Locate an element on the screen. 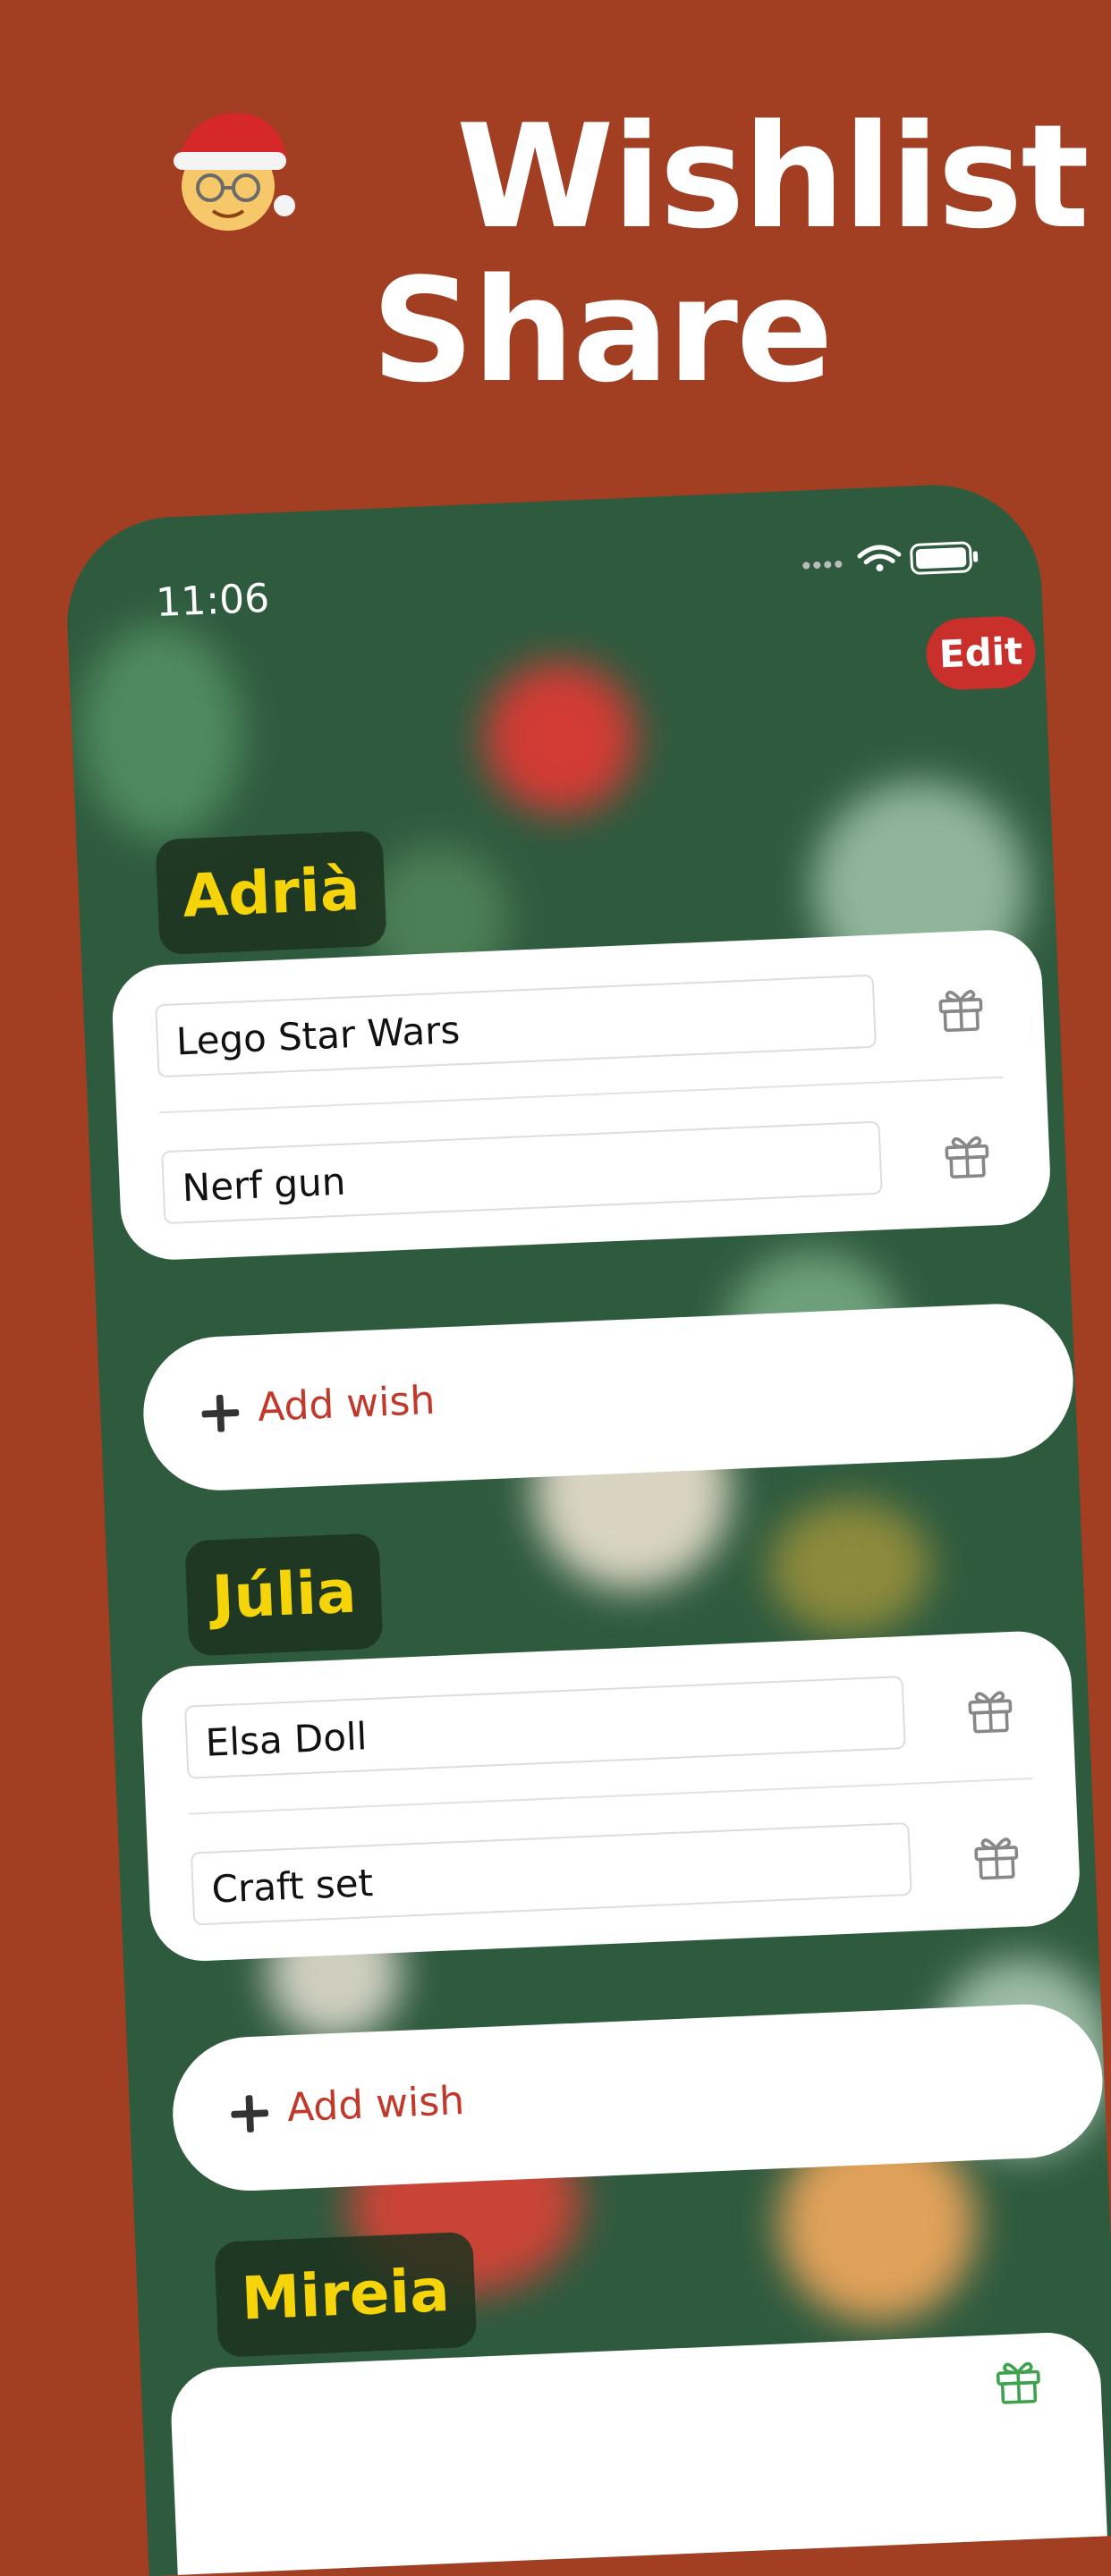  wish-text-field: Elsa Doll is located at coordinates (545, 1727).